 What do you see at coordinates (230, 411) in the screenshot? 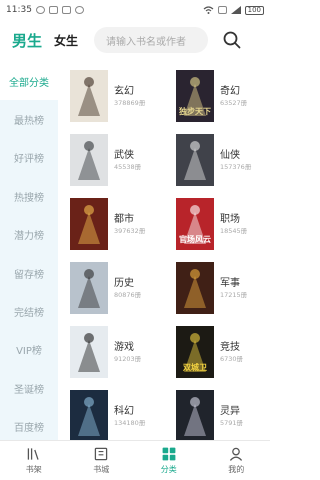
I see `category-name: 灵异` at bounding box center [230, 411].